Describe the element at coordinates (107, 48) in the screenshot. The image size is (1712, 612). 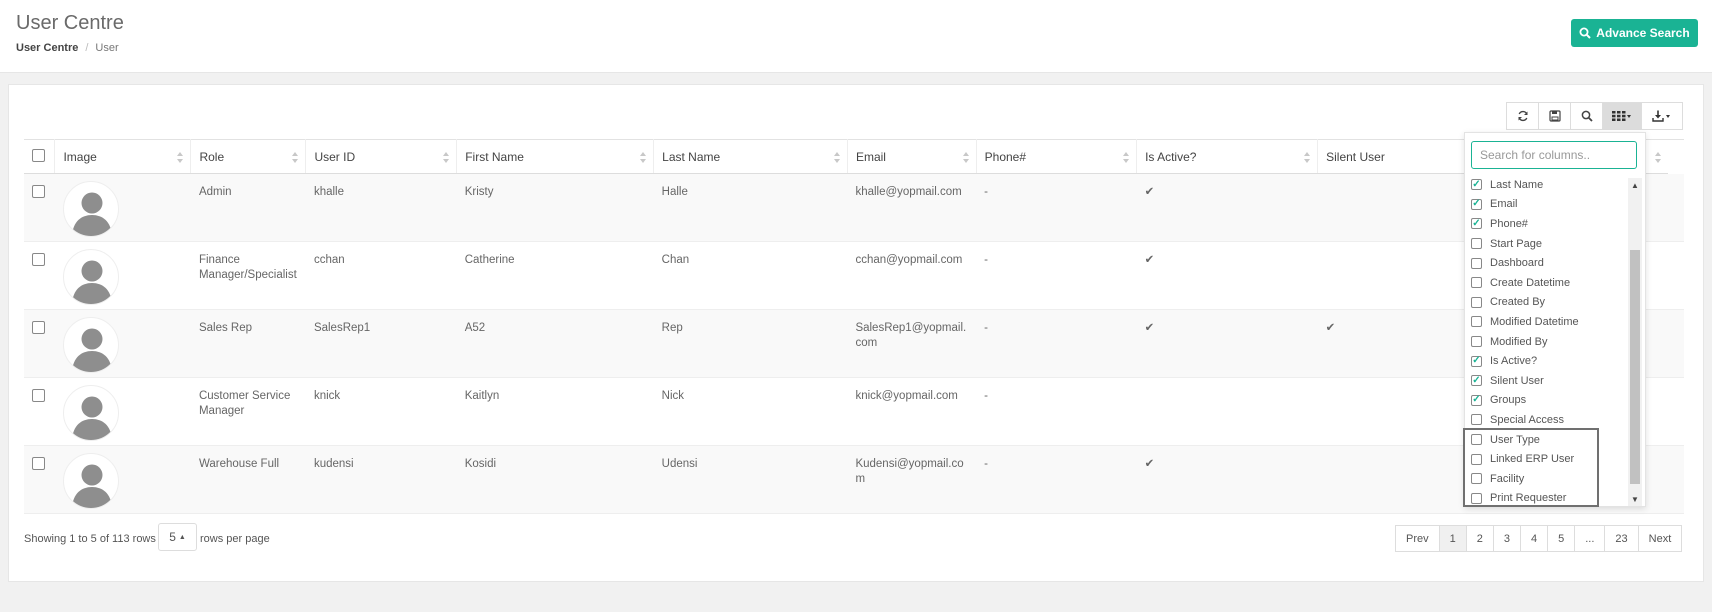
I see `breadcrumb-item-user: User` at that location.